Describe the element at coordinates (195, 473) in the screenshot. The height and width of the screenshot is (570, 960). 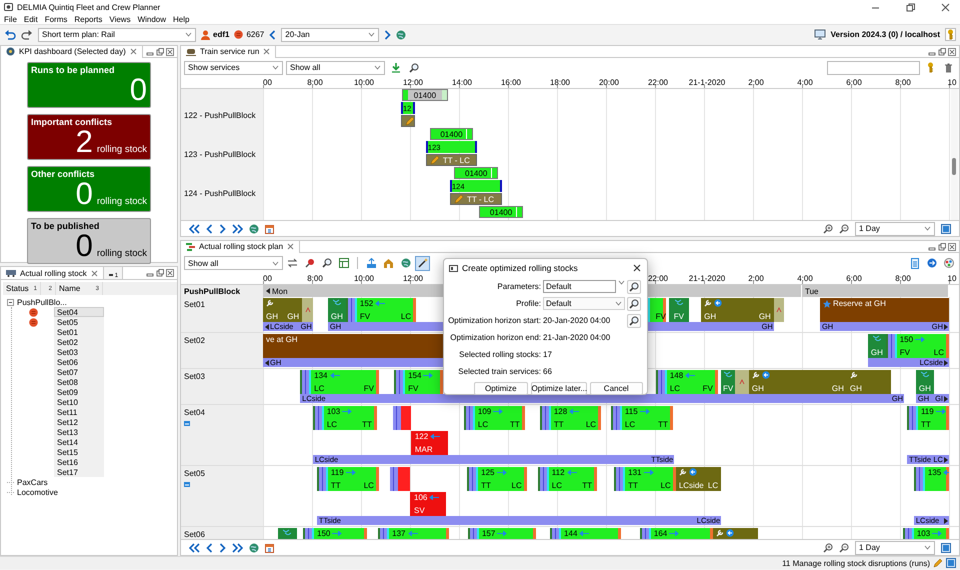
I see `row-label: Set05` at that location.